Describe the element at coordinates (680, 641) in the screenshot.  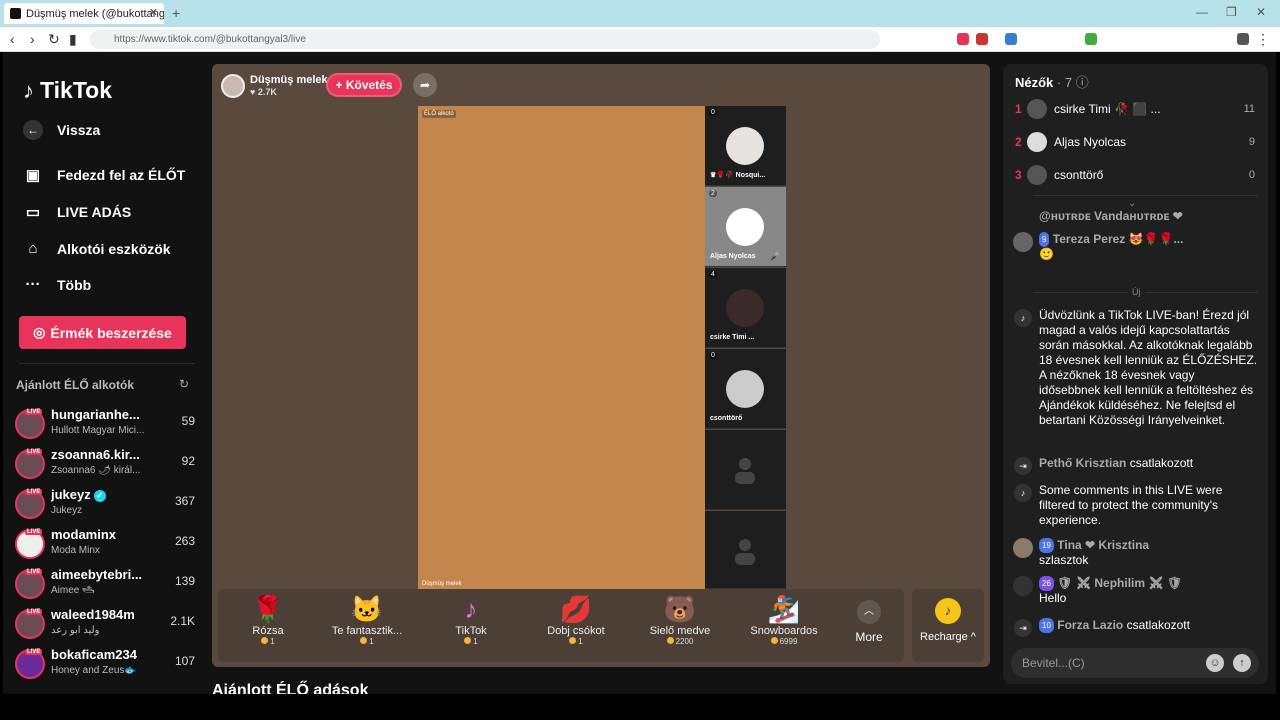
I see `gift-price: 2200` at that location.